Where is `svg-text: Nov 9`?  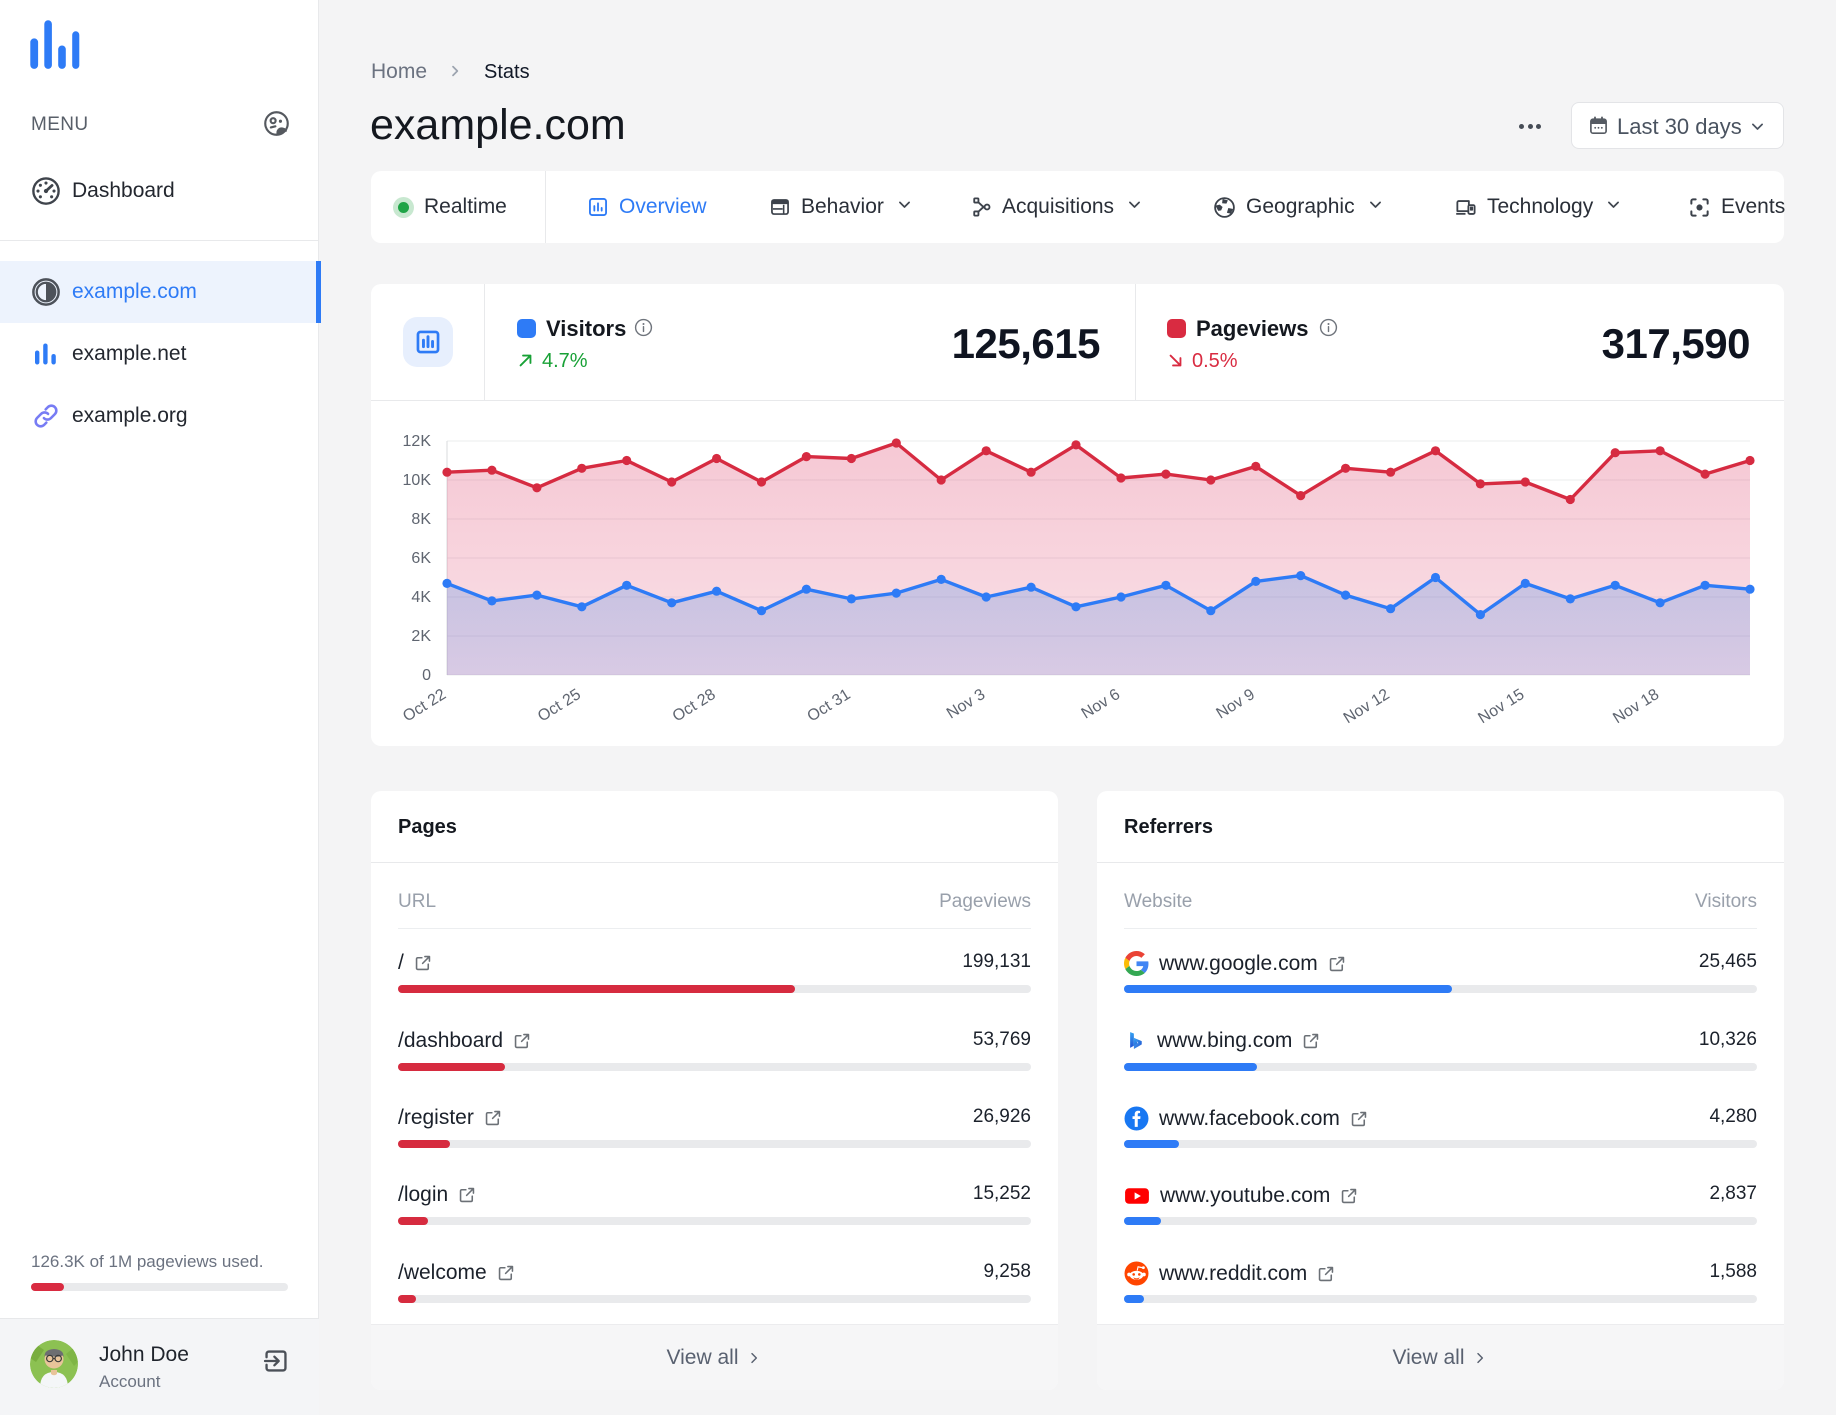 svg-text: Nov 9 is located at coordinates (1235, 704).